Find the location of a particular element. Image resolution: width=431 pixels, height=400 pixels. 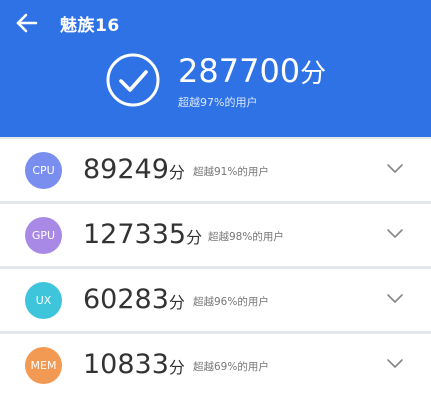

total-score: 287700分 is located at coordinates (252, 72).